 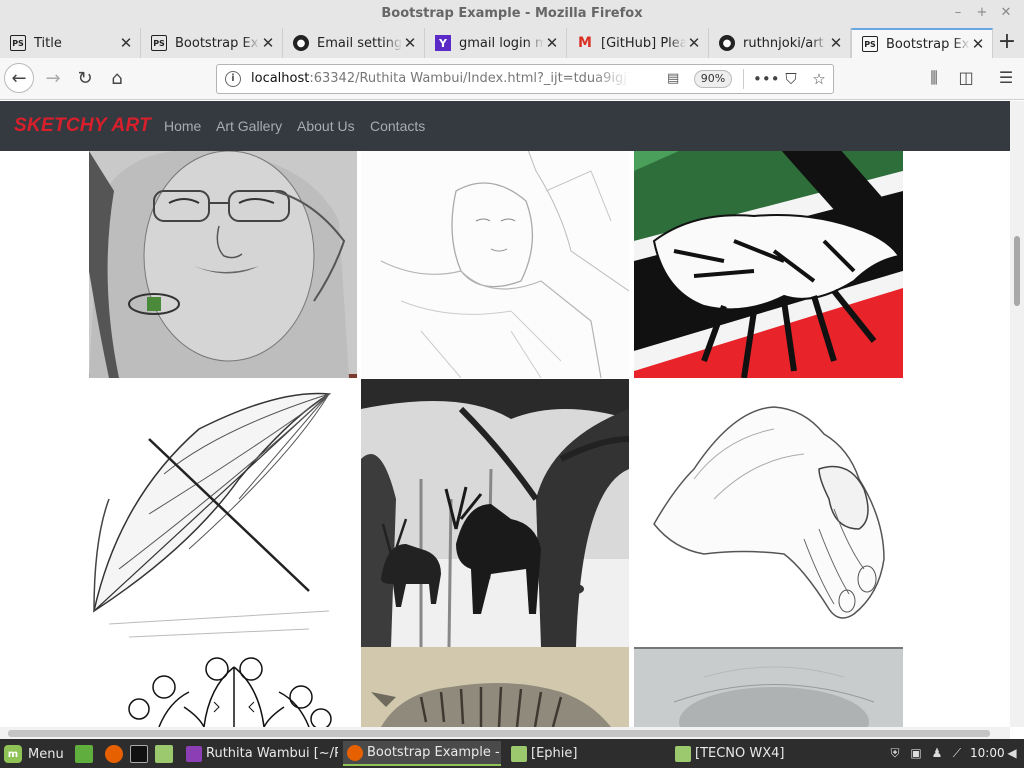 I want to click on tab-gmail-login: Y gmail login mail ✕, so click(x=496, y=43).